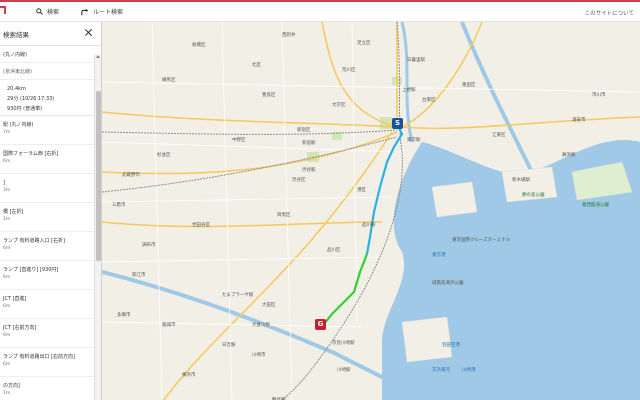 This screenshot has height=400, width=640. Describe the element at coordinates (131, 175) in the screenshot. I see `map-place-label: 武蔵野市` at that location.